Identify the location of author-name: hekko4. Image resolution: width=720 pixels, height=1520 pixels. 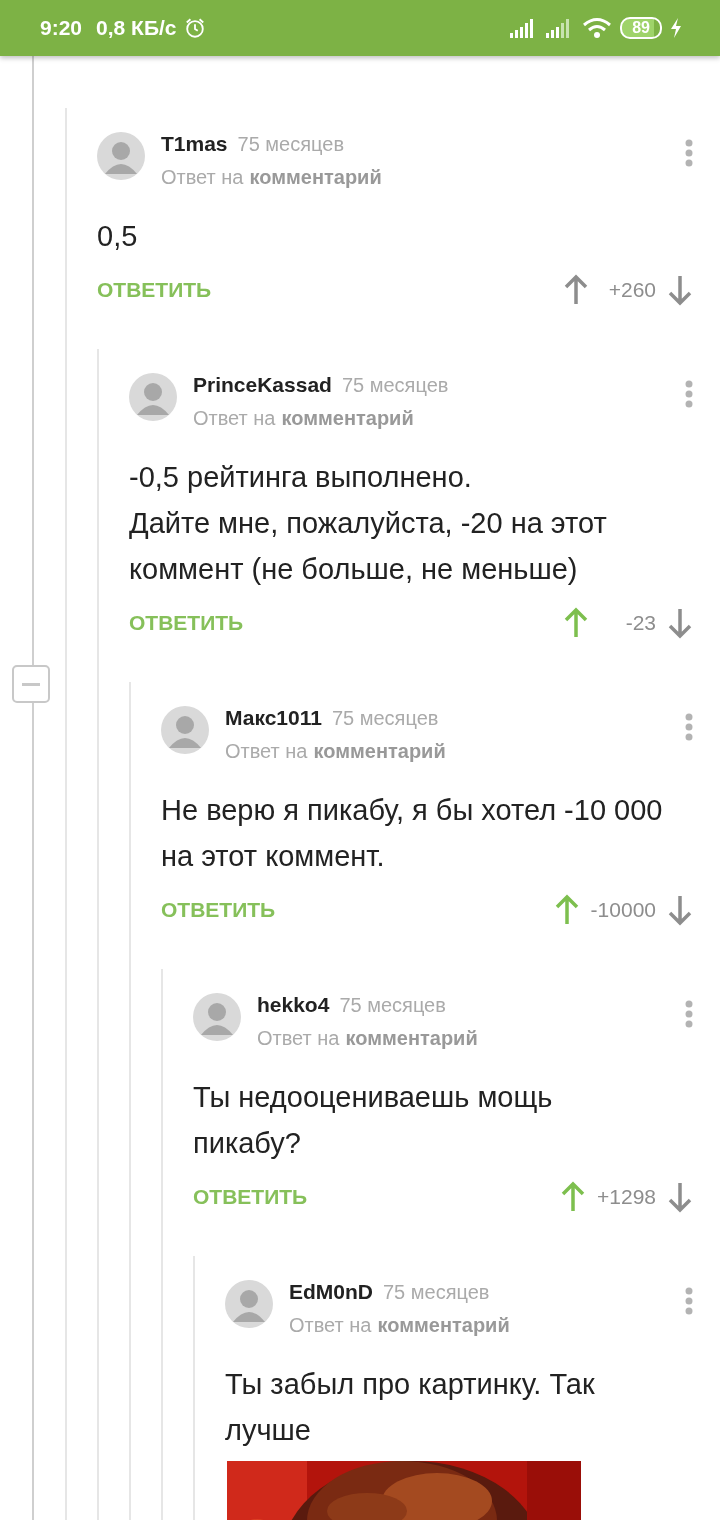
(293, 1005).